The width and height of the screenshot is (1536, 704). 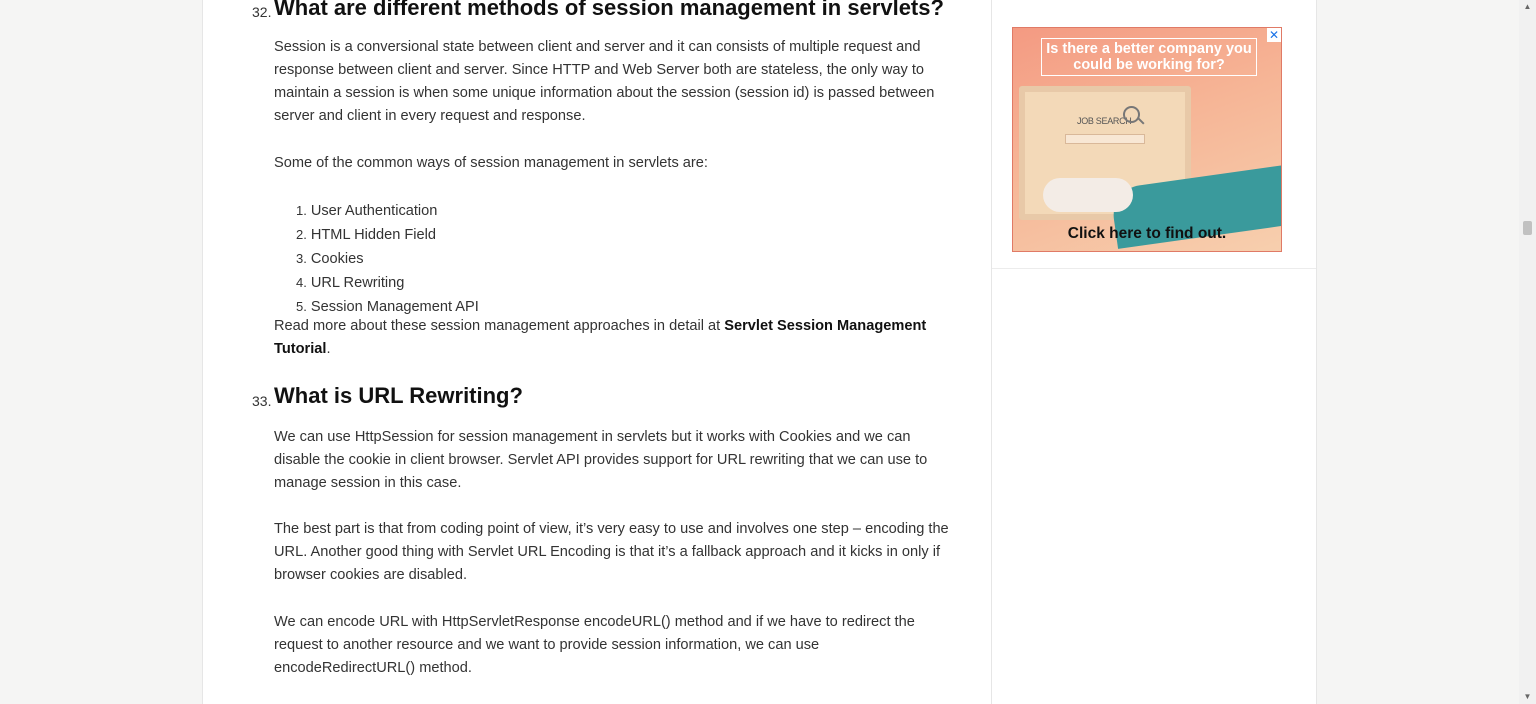 What do you see at coordinates (1147, 234) in the screenshot?
I see `ad-cta: Click here to find out.` at bounding box center [1147, 234].